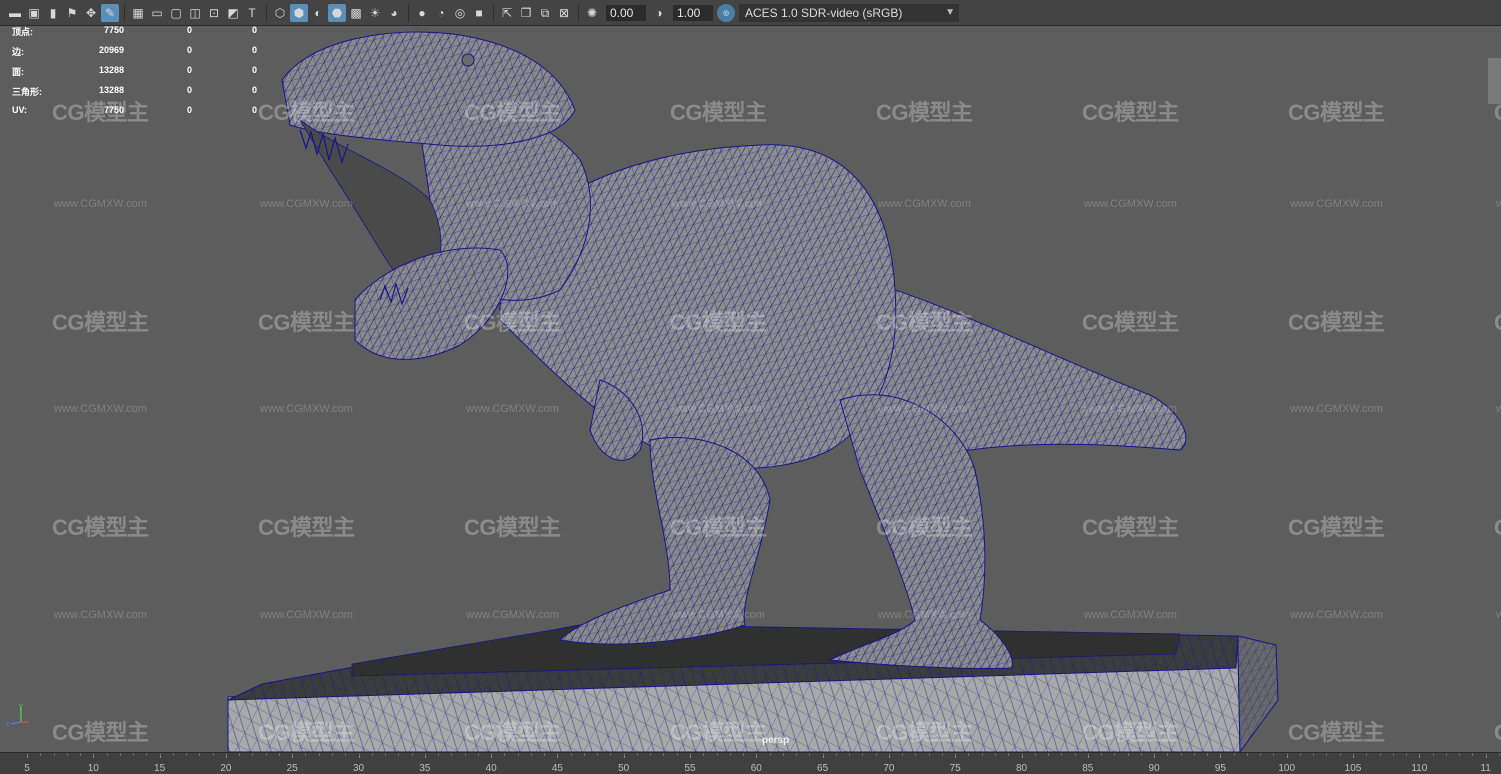  Describe the element at coordinates (176, 13) in the screenshot. I see `resolution-gate-icon: ▢` at that location.